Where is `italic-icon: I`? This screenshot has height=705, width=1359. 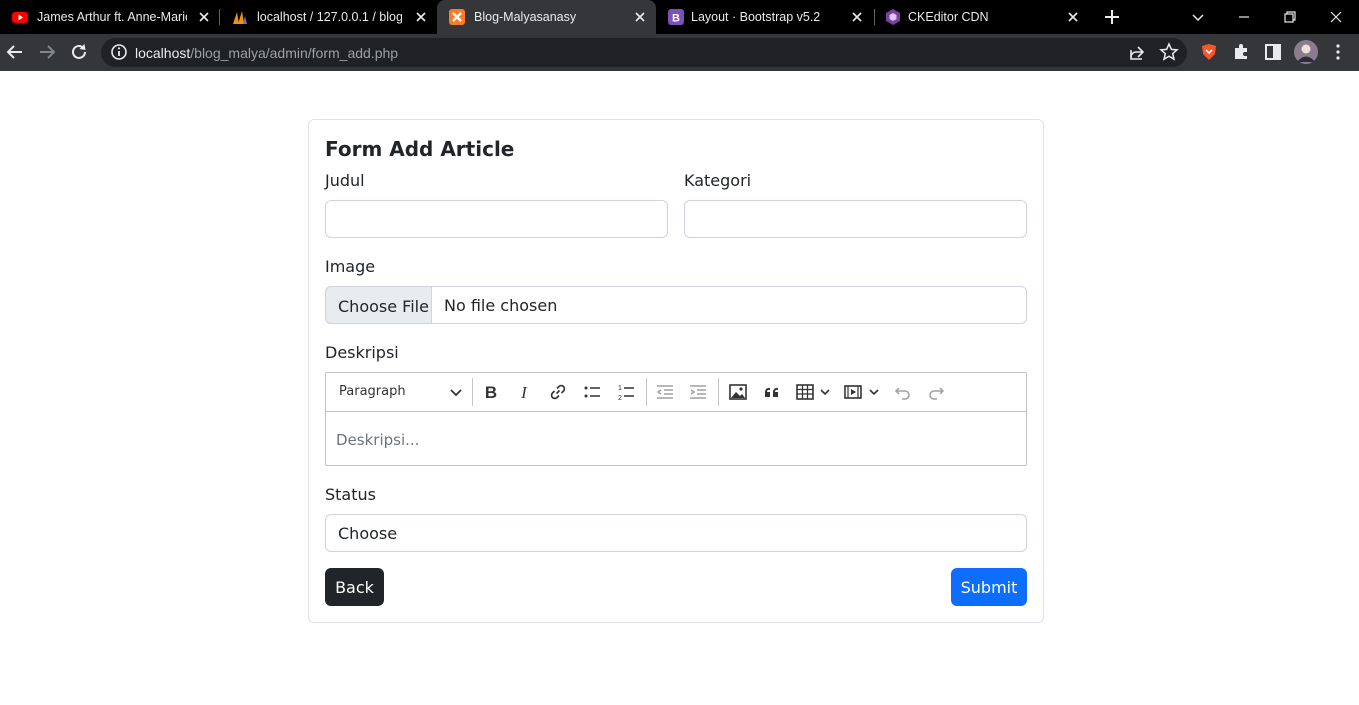 italic-icon: I is located at coordinates (524, 392).